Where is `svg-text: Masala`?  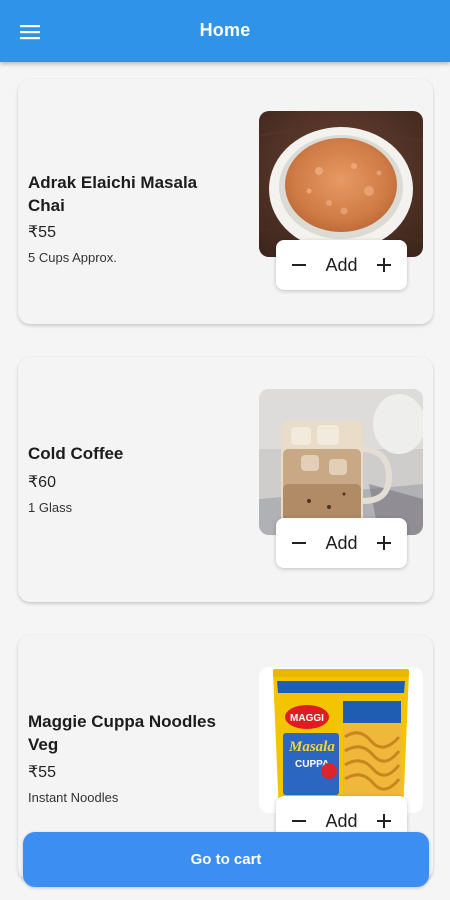
svg-text: Masala is located at coordinates (311, 747).